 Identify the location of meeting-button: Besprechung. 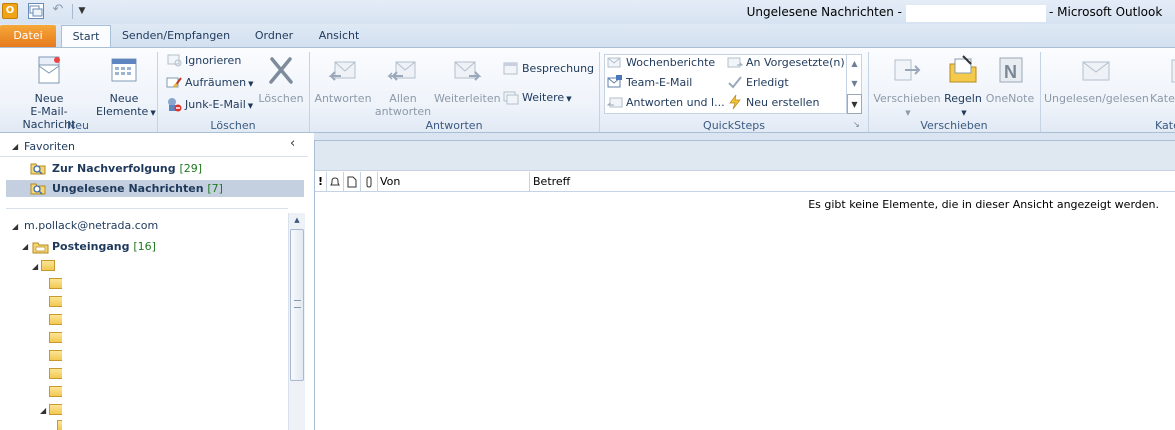
(548, 69).